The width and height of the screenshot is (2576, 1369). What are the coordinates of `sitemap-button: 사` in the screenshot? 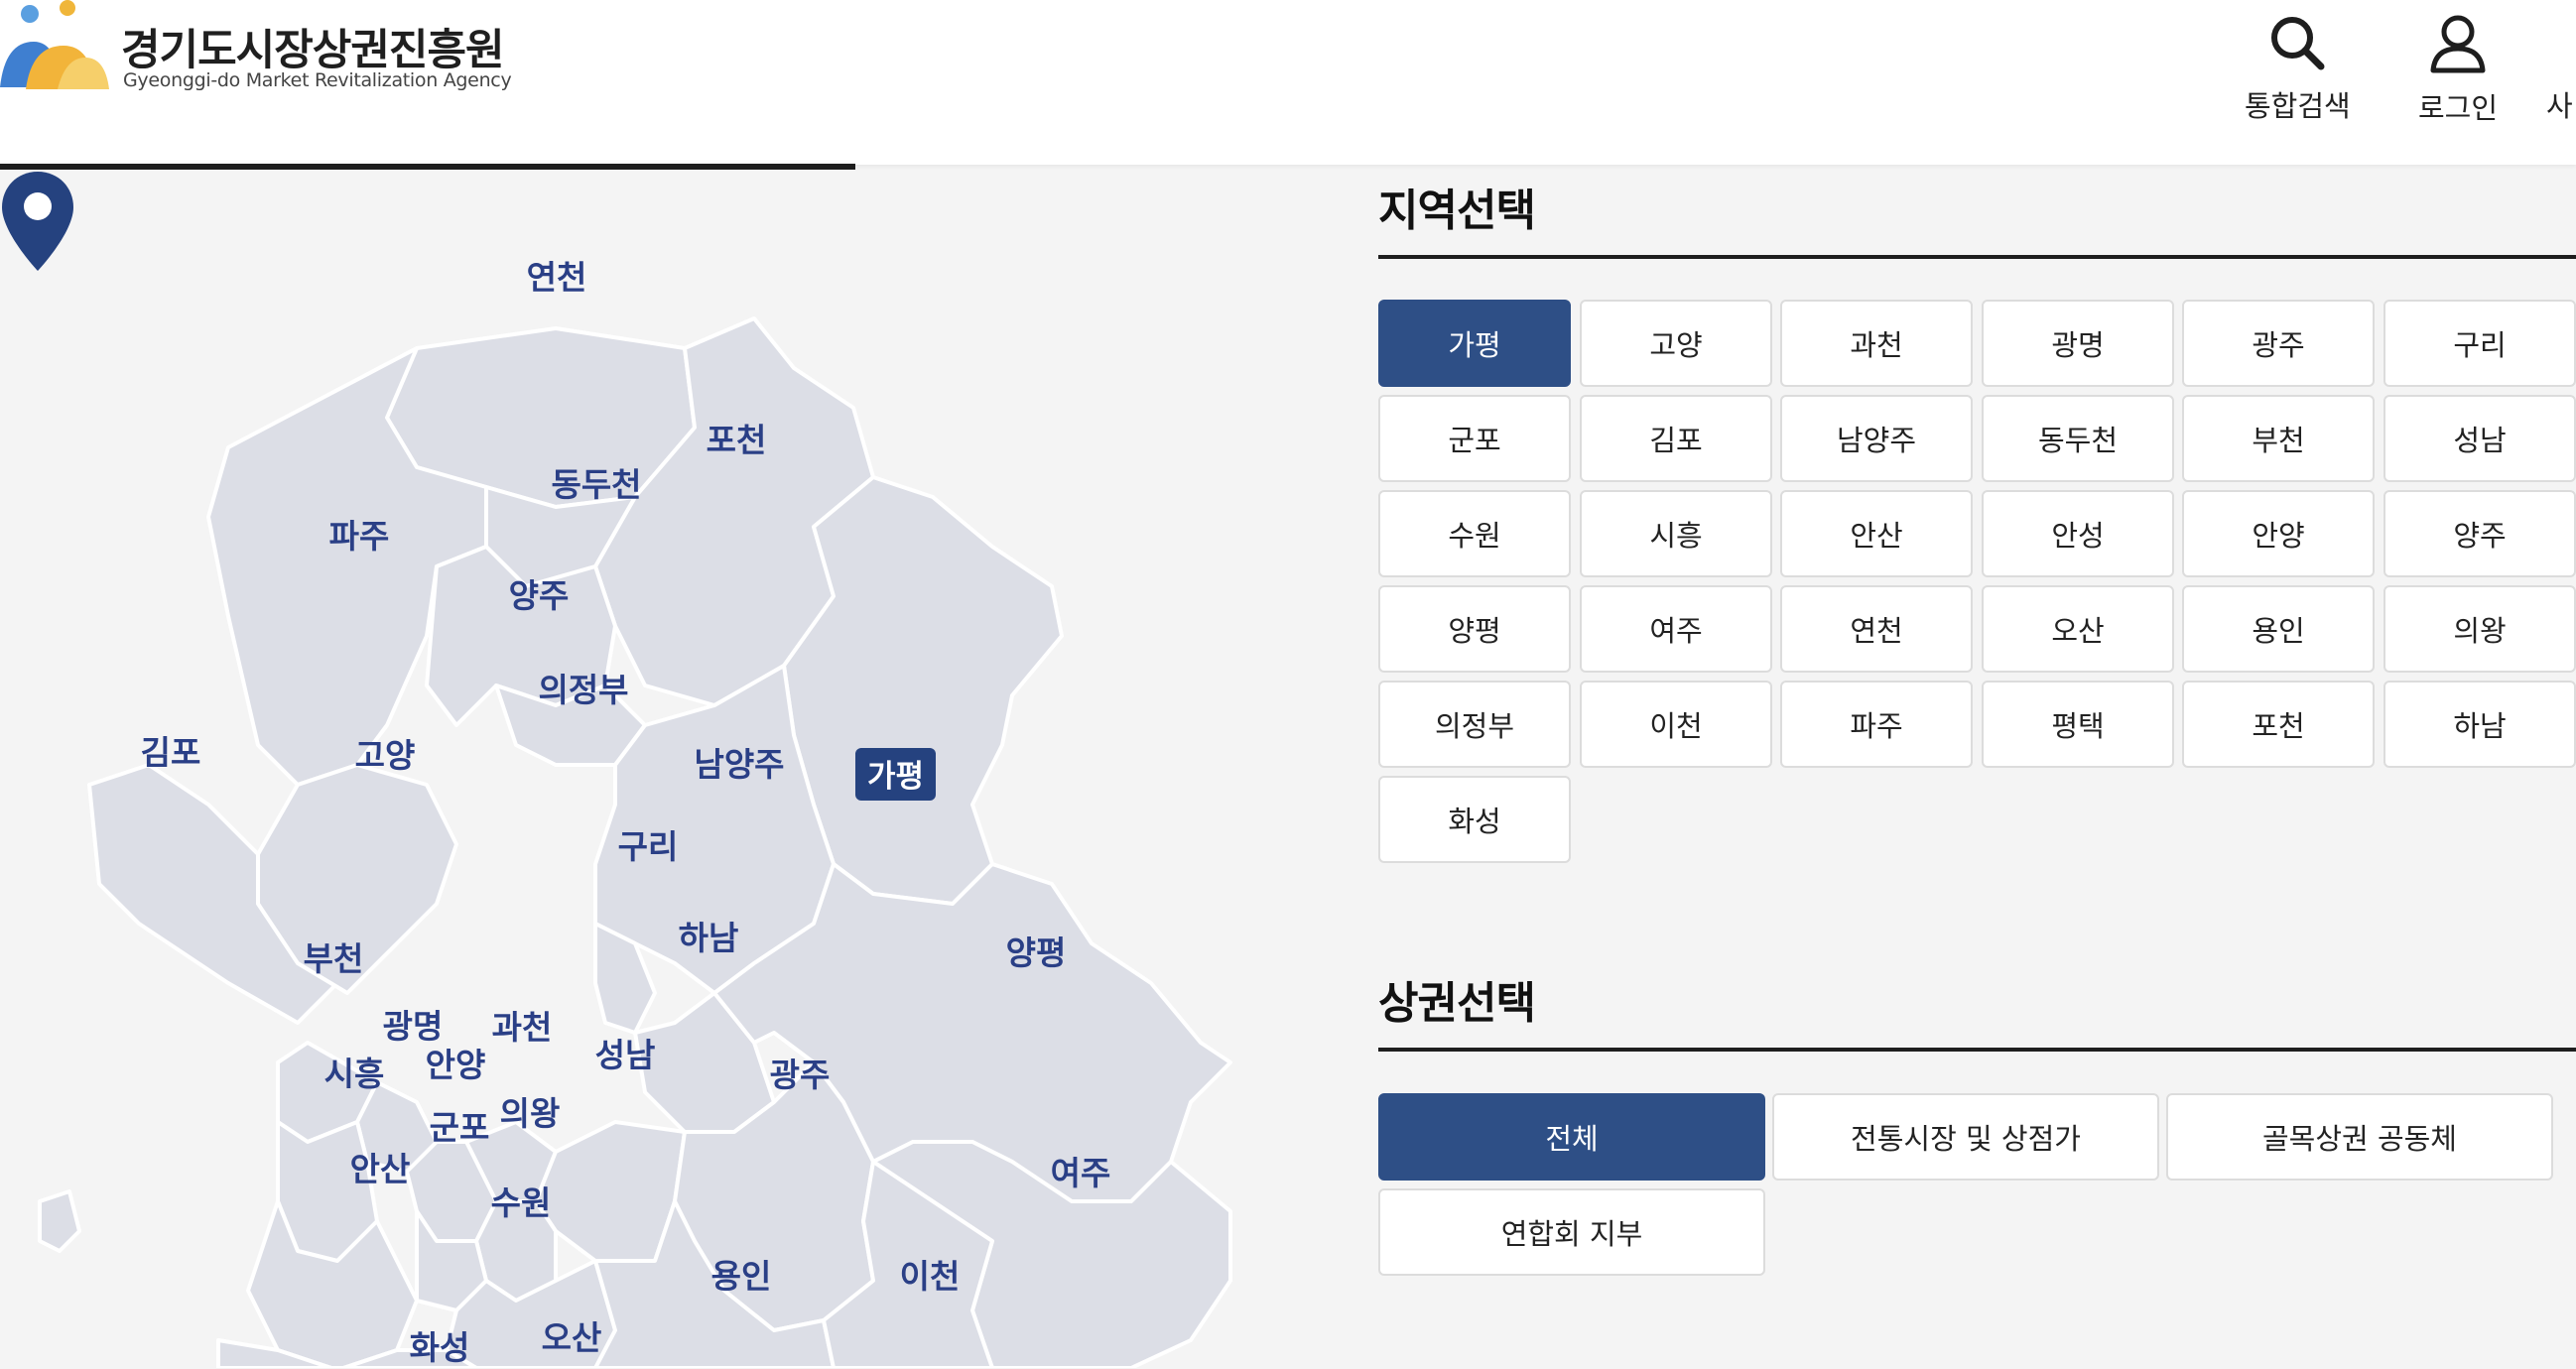 It's located at (2560, 104).